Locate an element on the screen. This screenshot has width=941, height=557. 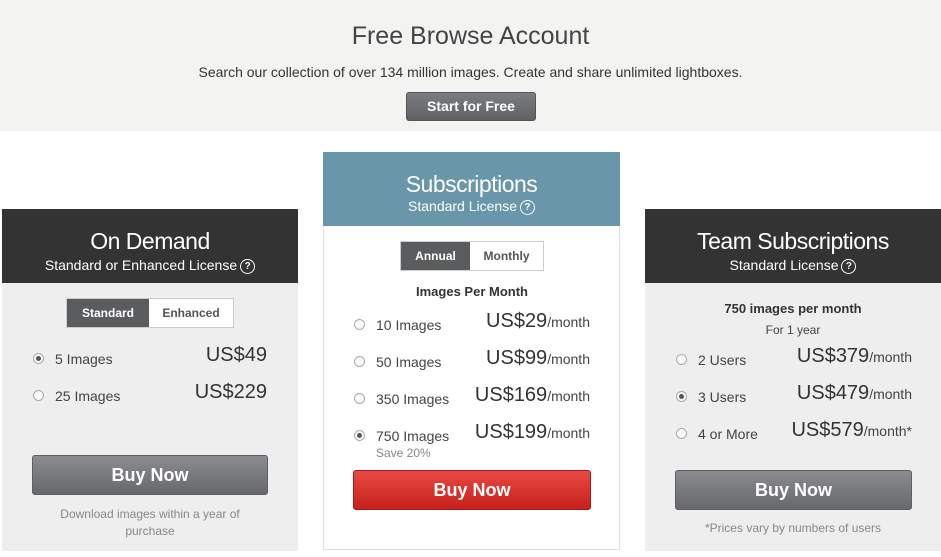
option-25-images: 25 Images US$229 is located at coordinates (150, 395).